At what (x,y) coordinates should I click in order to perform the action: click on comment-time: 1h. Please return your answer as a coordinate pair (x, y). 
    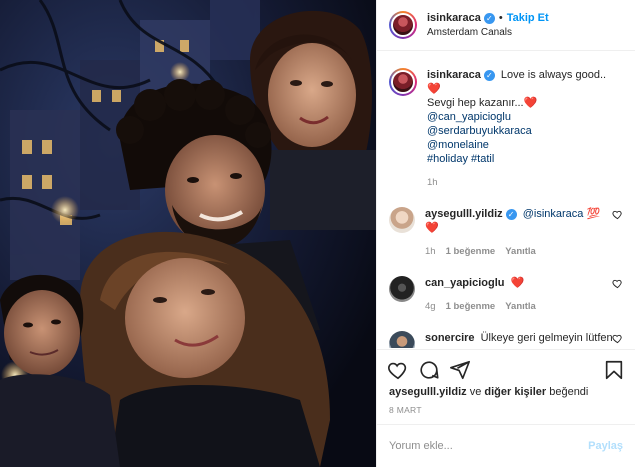
    Looking at the image, I should click on (430, 252).